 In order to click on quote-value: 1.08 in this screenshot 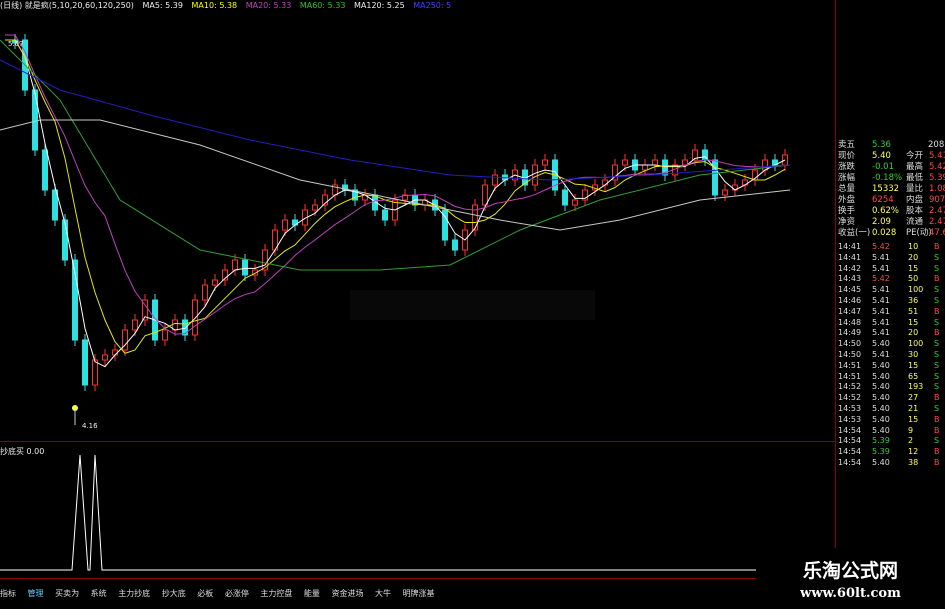, I will do `click(937, 189)`.